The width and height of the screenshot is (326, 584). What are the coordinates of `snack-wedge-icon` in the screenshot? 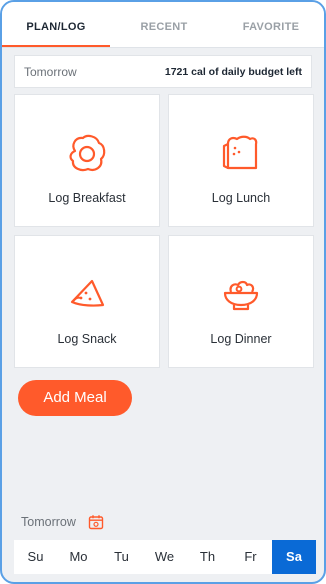 It's located at (87, 293).